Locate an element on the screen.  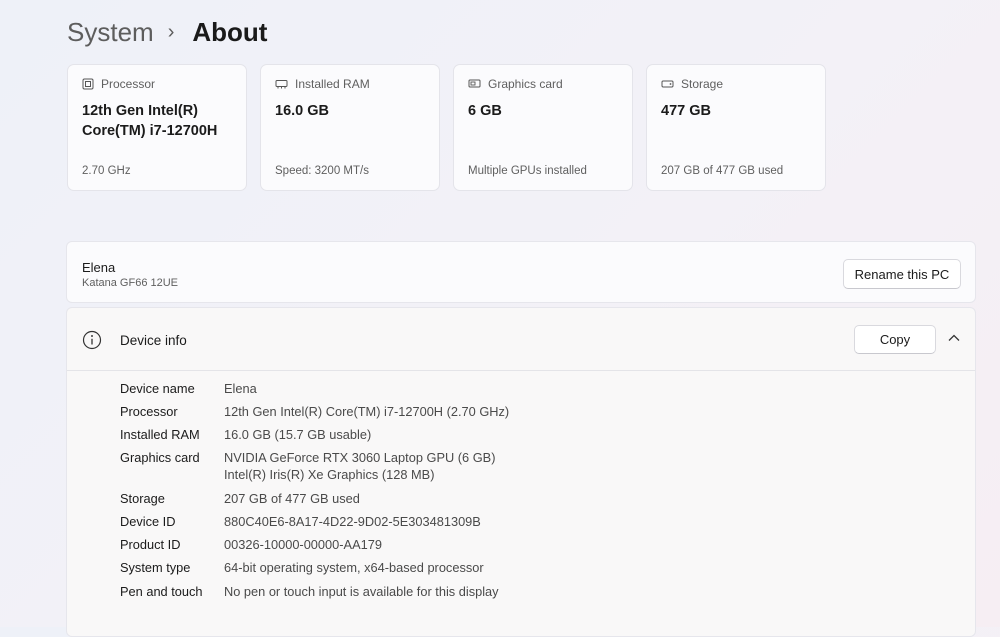
breadcrumb: System › About is located at coordinates (167, 32).